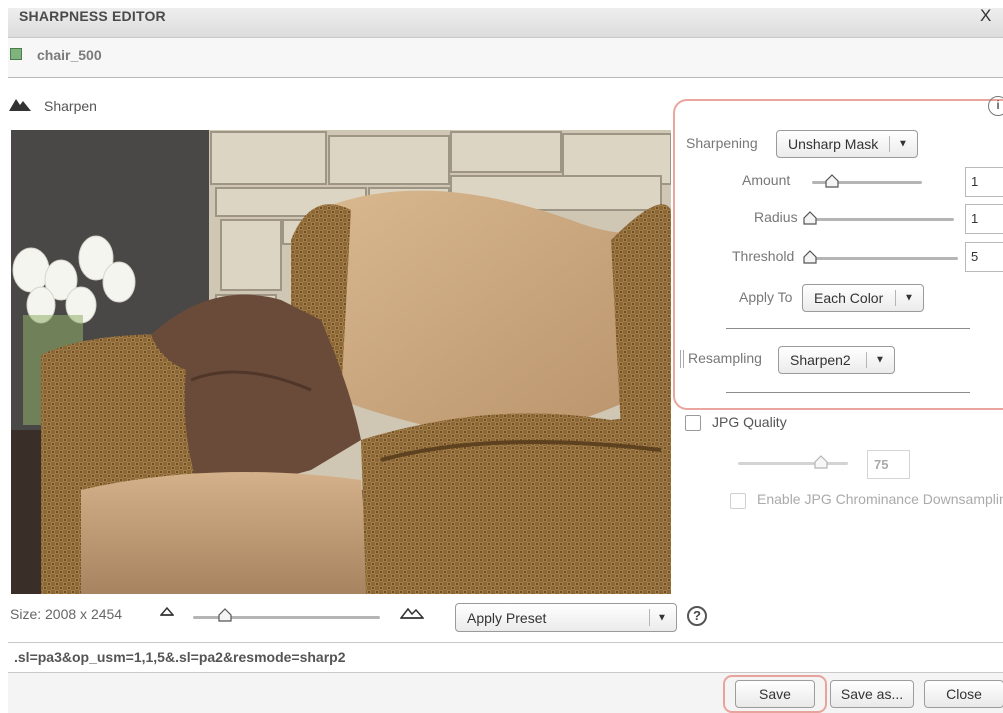 The height and width of the screenshot is (713, 1003). What do you see at coordinates (682, 359) in the screenshot?
I see `grip-handle-icon` at bounding box center [682, 359].